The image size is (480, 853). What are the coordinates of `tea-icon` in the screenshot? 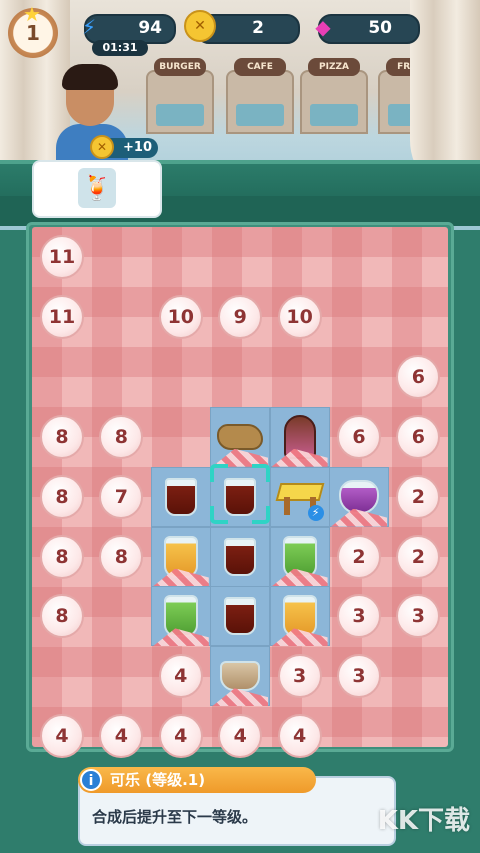 It's located at (240, 676).